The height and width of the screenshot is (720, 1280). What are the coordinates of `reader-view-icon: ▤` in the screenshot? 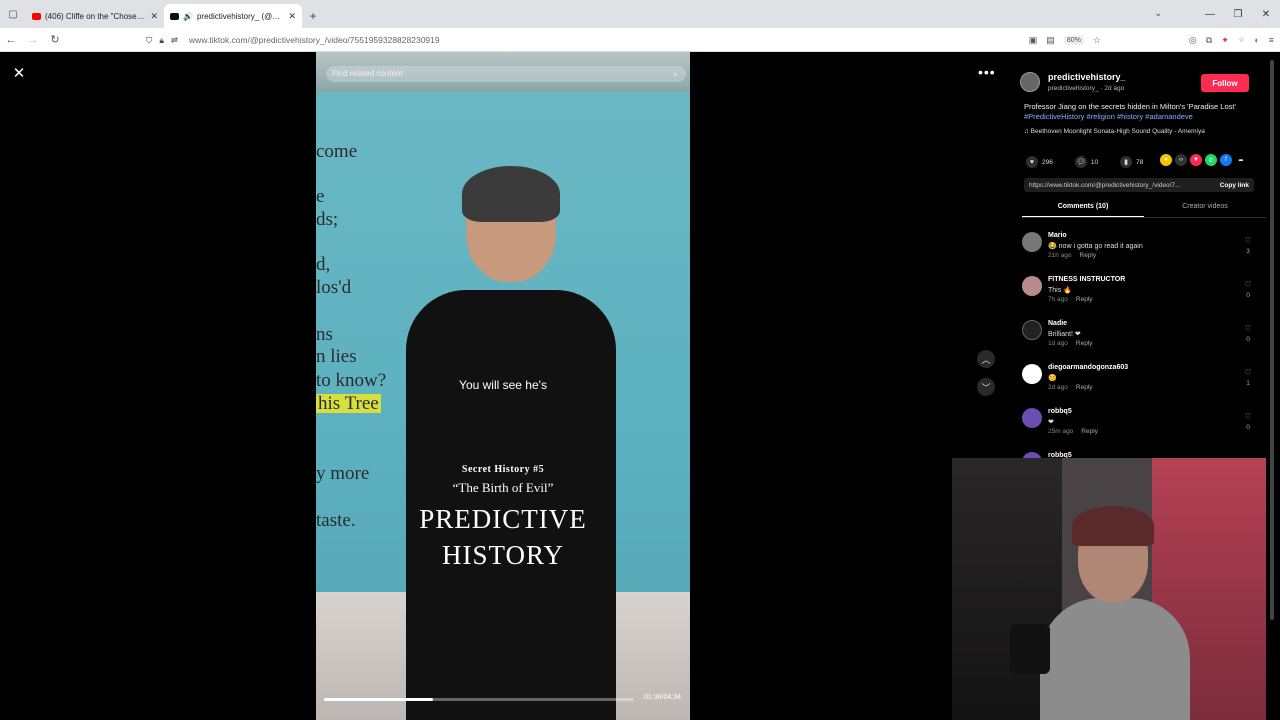 It's located at (1050, 40).